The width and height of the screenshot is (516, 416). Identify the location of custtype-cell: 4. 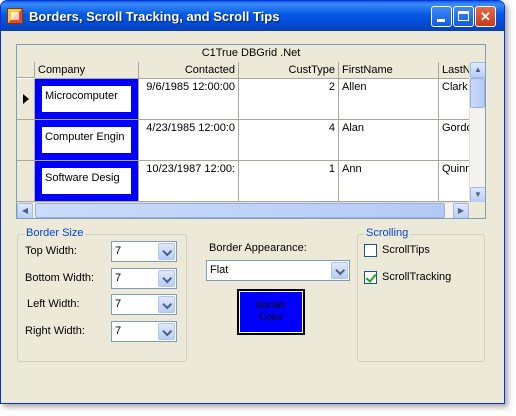
(289, 140).